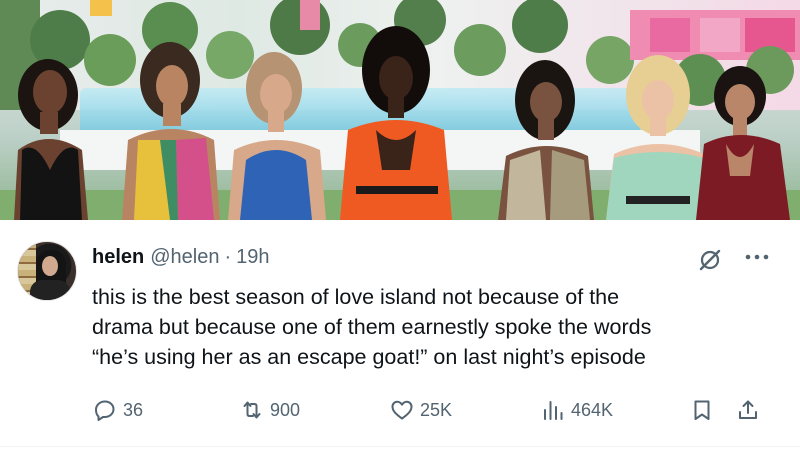 The height and width of the screenshot is (450, 800). I want to click on divider, so click(400, 446).